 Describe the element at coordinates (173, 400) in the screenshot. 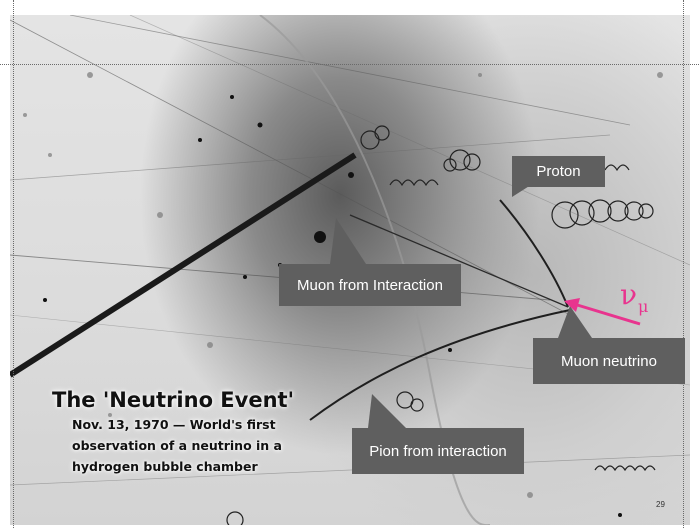

I see `slide-title: The 'Neutrino Event'` at that location.